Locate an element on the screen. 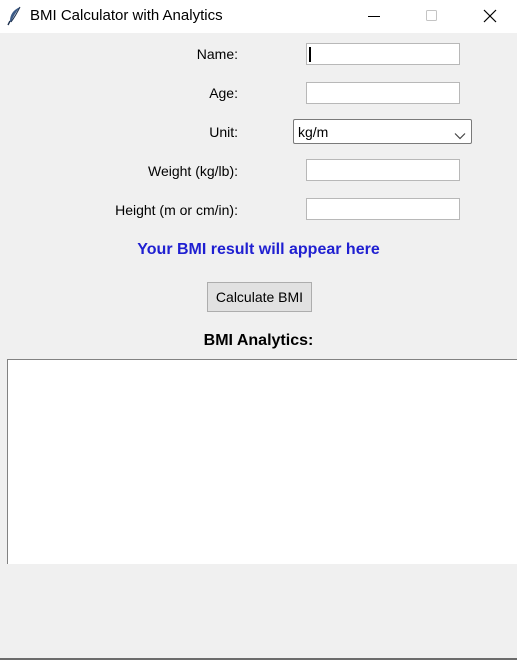  height-input is located at coordinates (383, 209).